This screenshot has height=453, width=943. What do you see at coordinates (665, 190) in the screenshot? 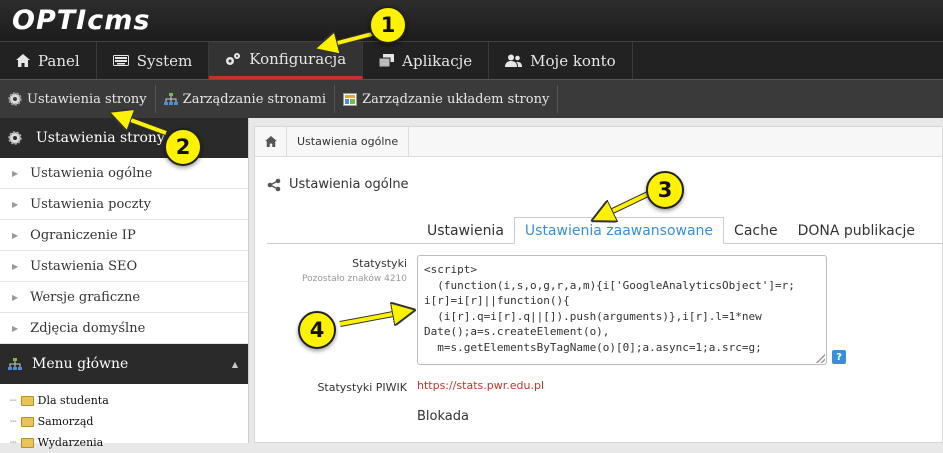
I see `annotation-badge-3: 3` at bounding box center [665, 190].